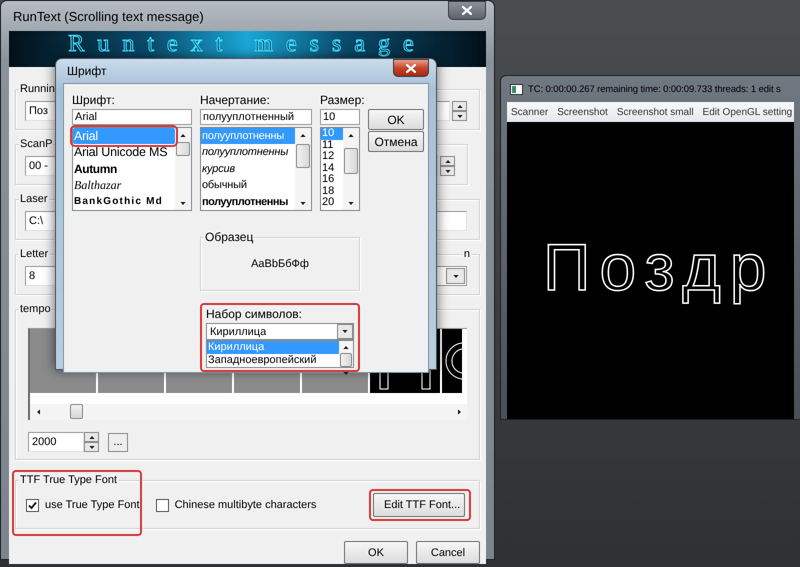  I want to click on left-arrow-icon, so click(38, 412).